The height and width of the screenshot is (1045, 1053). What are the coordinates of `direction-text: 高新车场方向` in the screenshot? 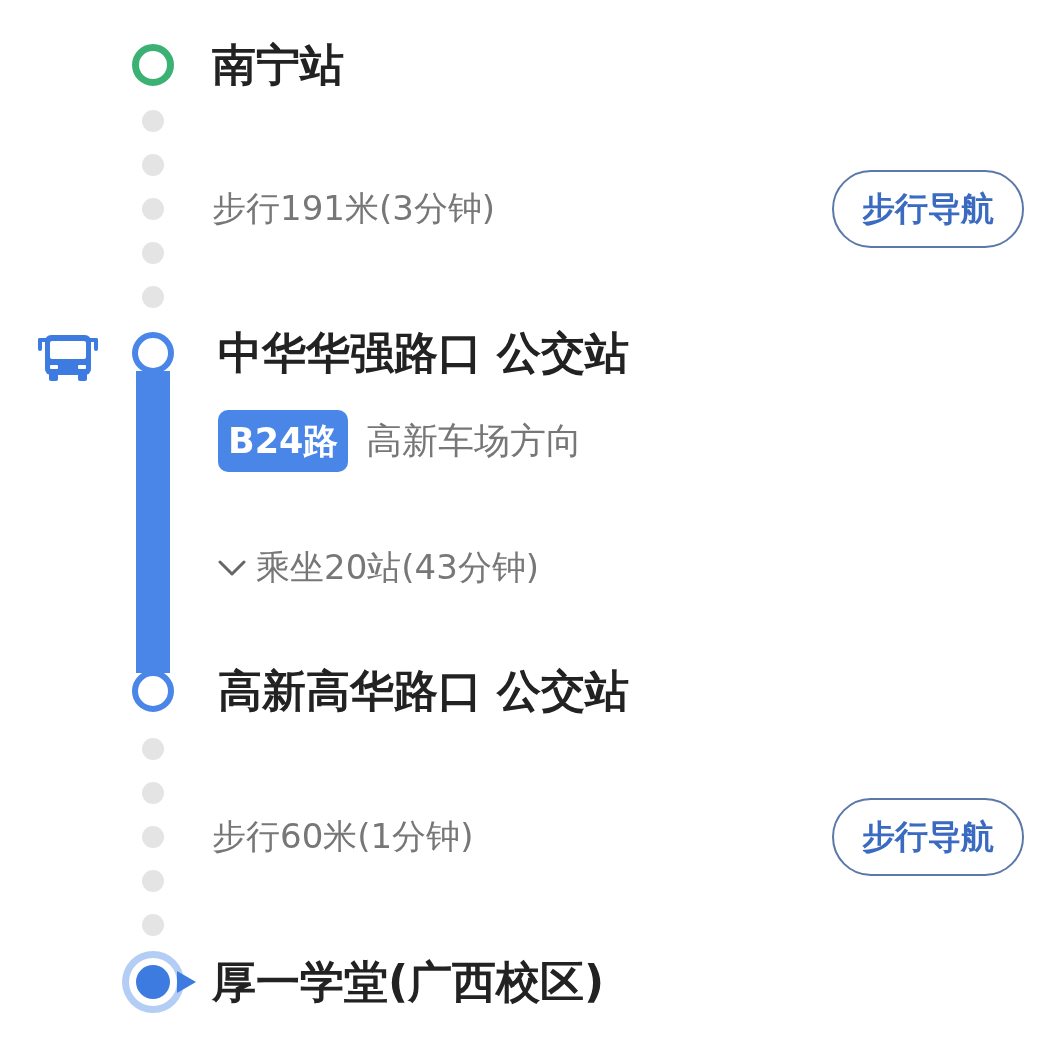 It's located at (474, 440).